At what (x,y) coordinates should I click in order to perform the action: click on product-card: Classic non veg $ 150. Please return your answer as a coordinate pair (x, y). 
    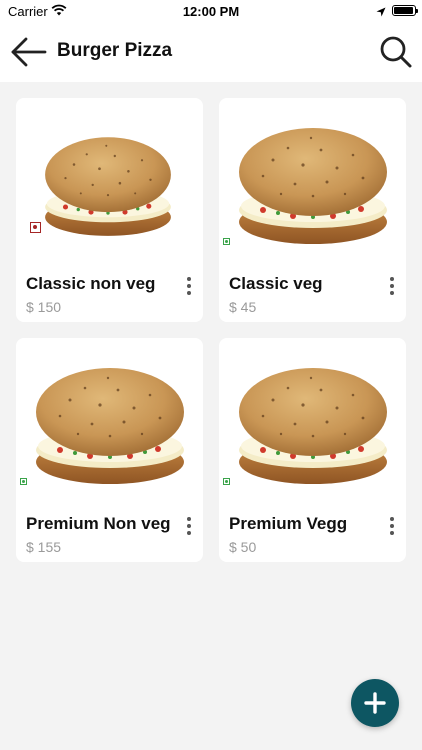
    Looking at the image, I should click on (109, 210).